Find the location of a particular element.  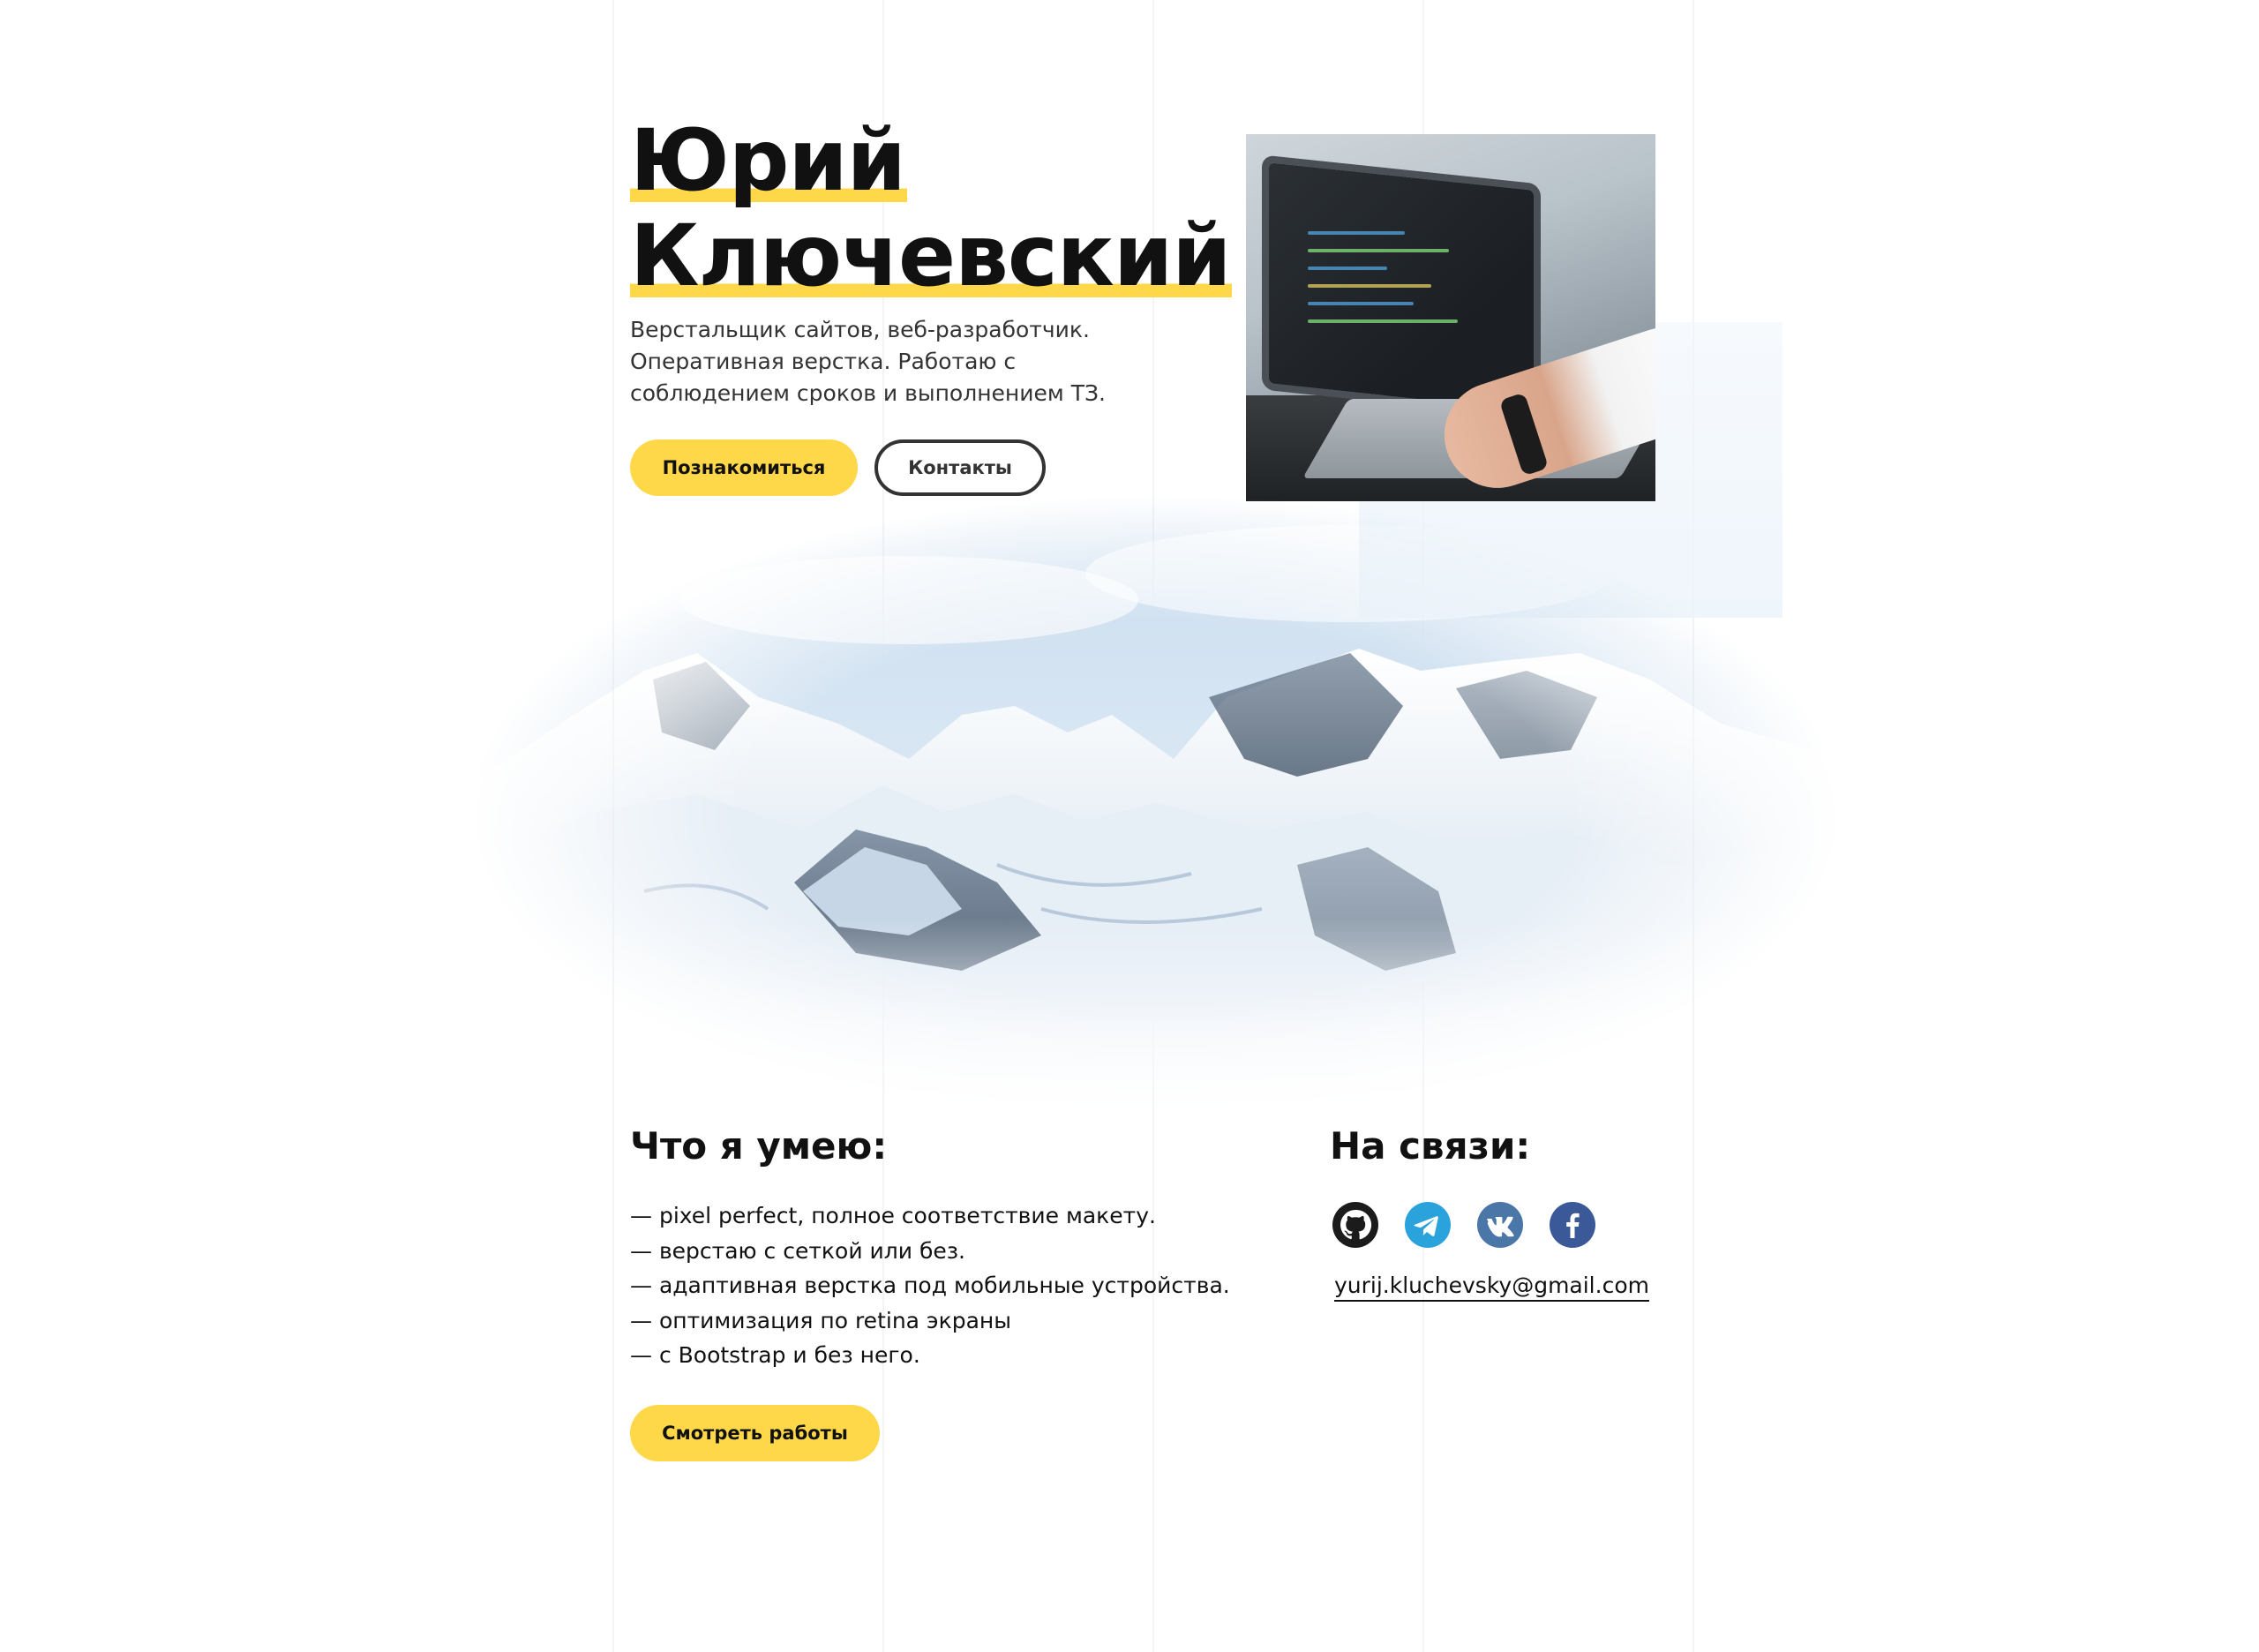

vk-link is located at coordinates (1500, 1225).